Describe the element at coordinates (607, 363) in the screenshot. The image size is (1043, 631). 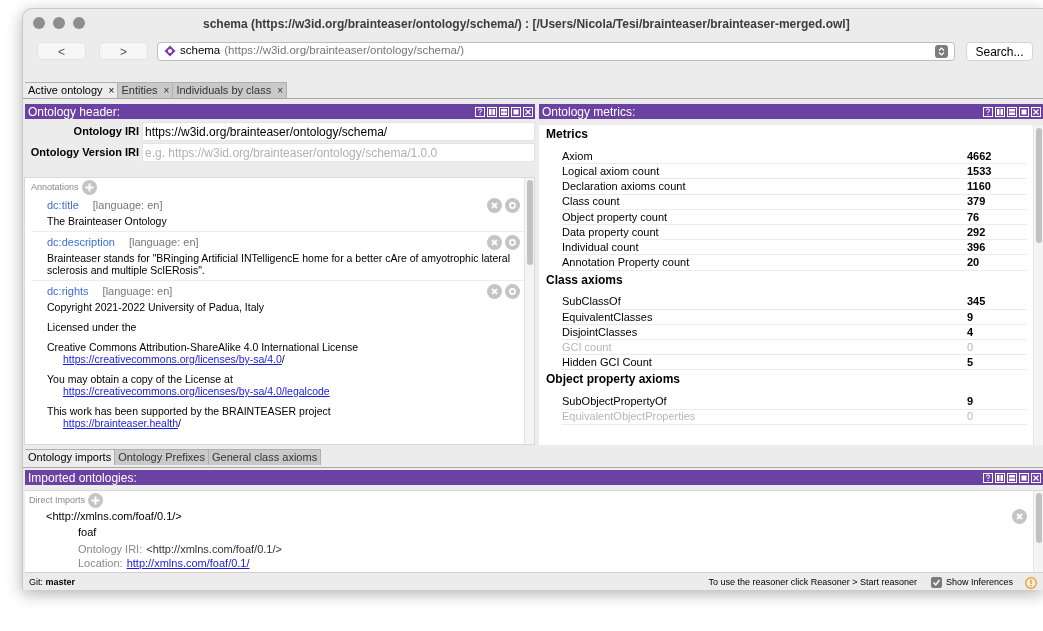
I see `metric-label: Hidden GCI Count` at that location.